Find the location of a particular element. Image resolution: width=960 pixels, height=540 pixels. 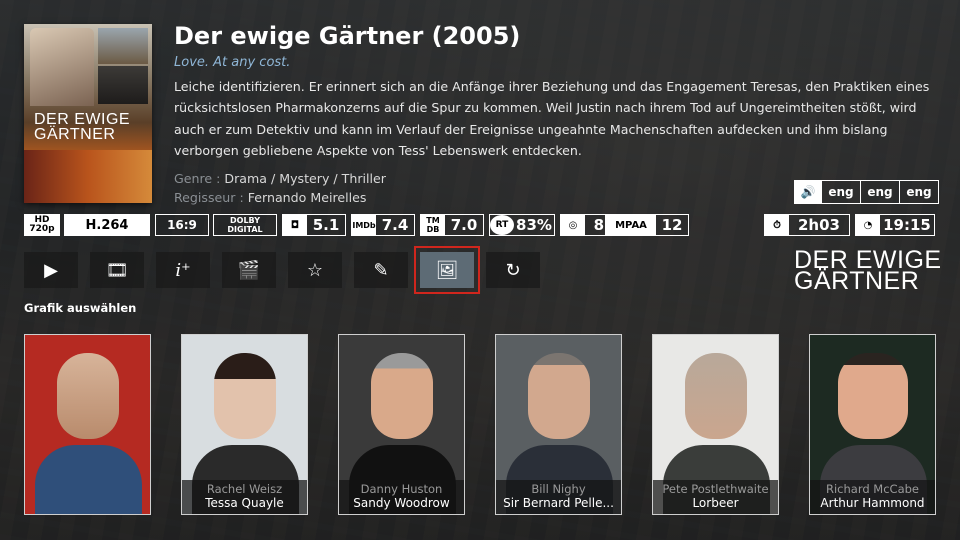

cast-card is located at coordinates (87, 424).